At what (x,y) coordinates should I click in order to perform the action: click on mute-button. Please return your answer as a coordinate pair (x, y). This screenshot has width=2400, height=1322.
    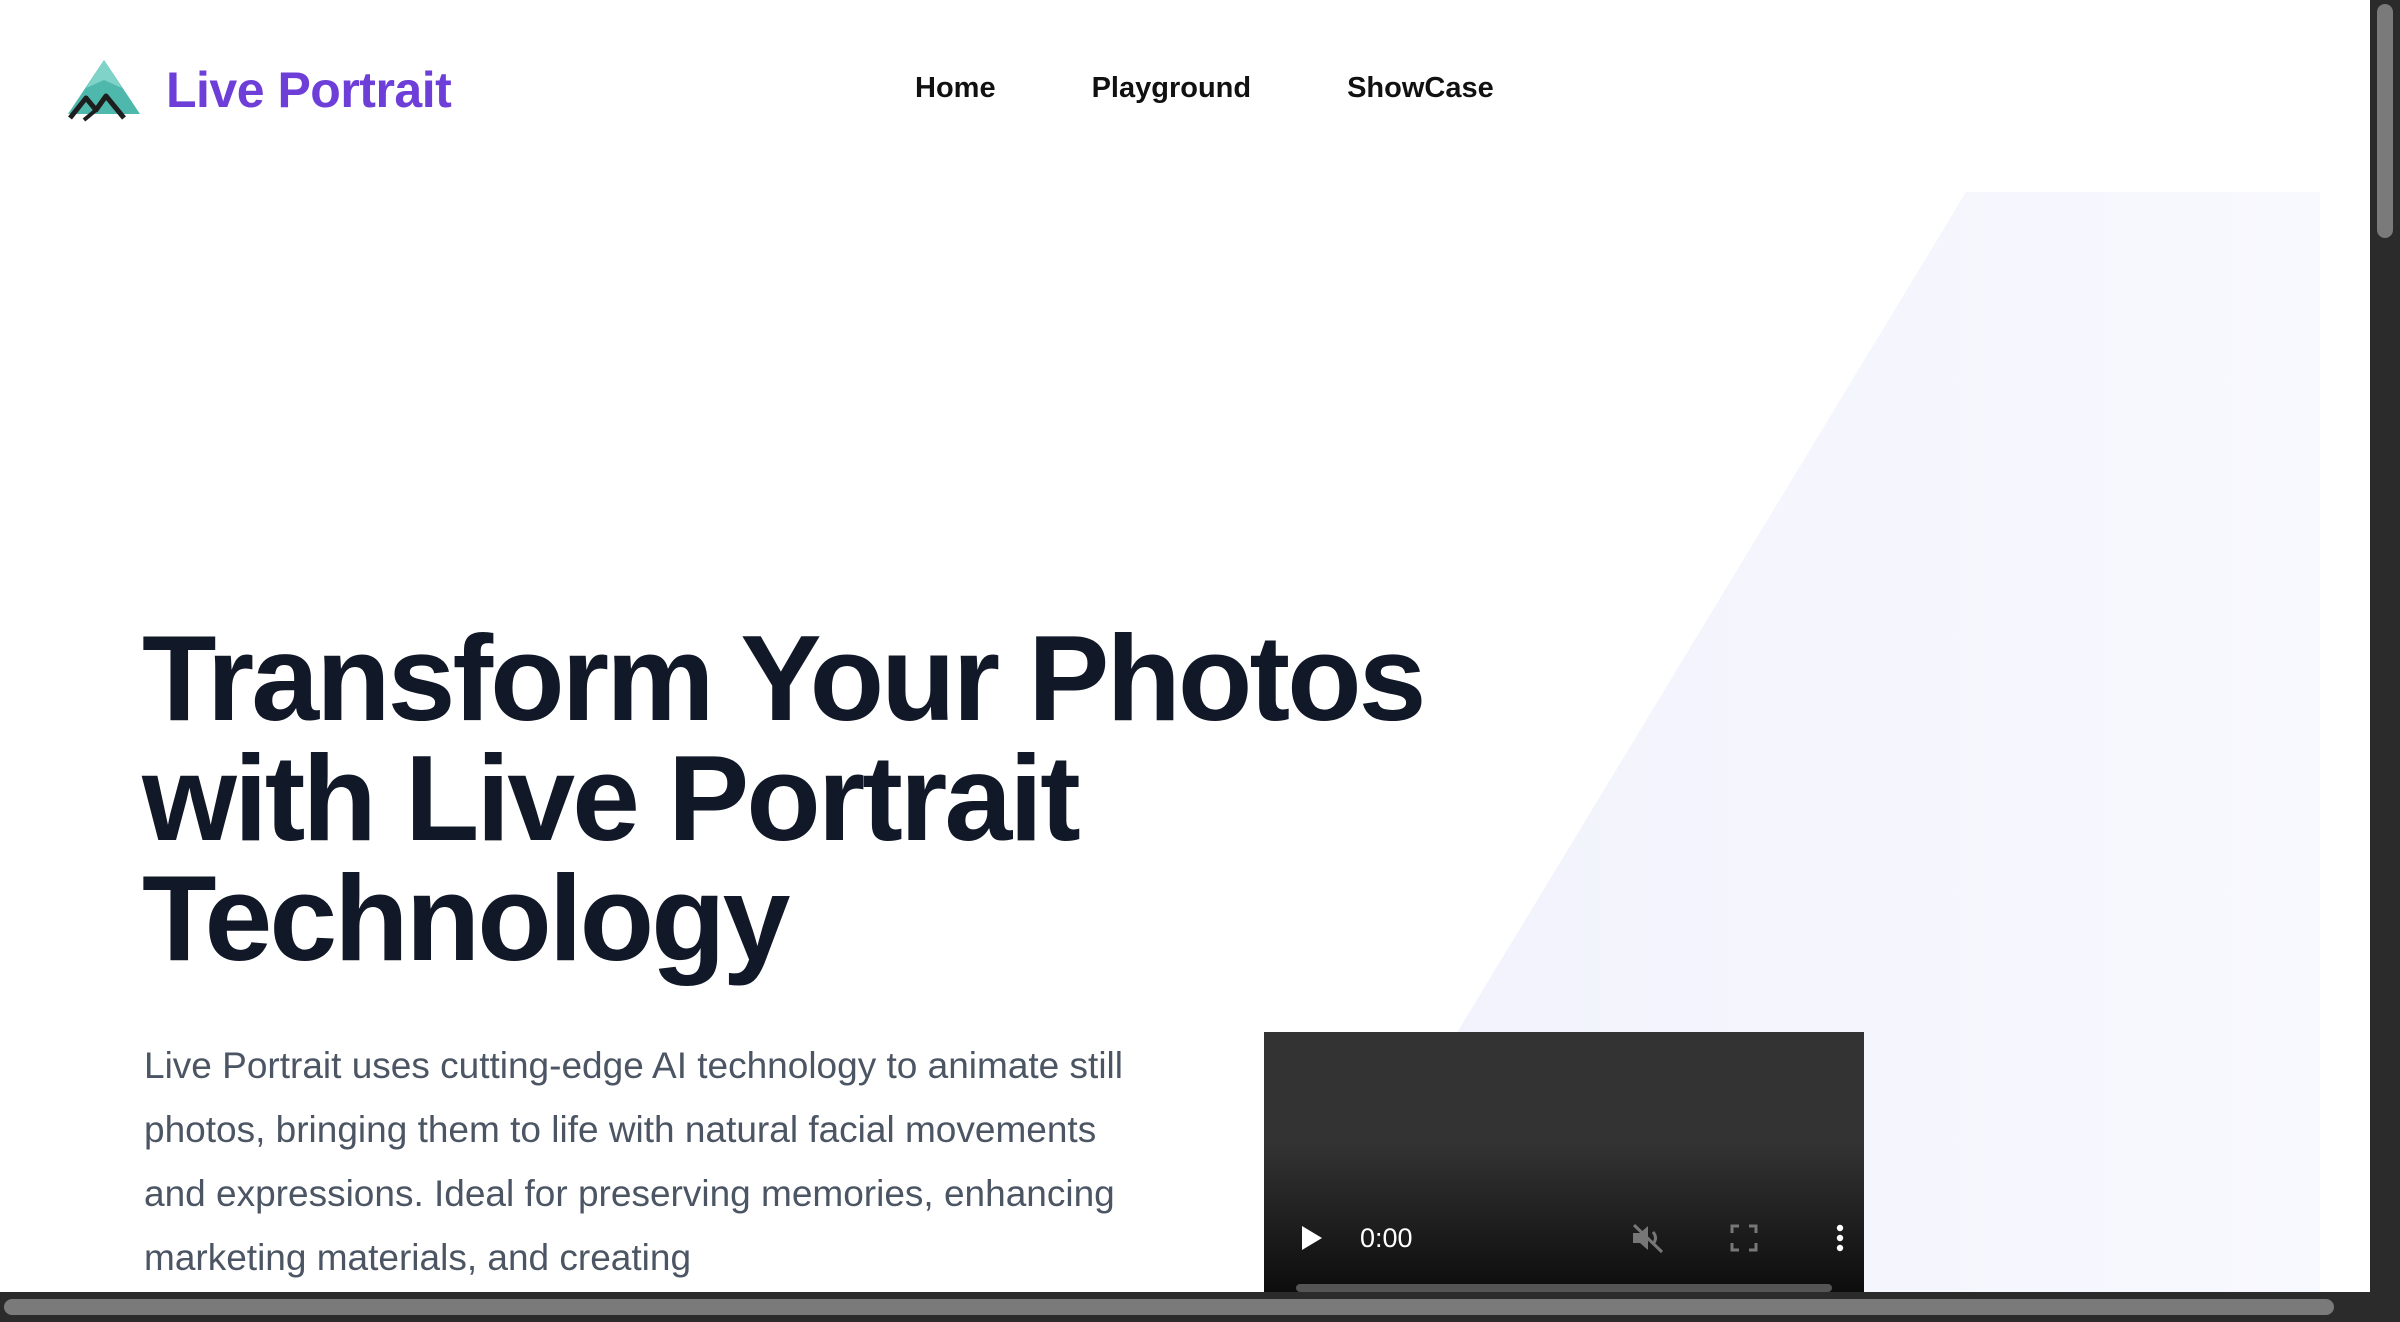
    Looking at the image, I should click on (1648, 1238).